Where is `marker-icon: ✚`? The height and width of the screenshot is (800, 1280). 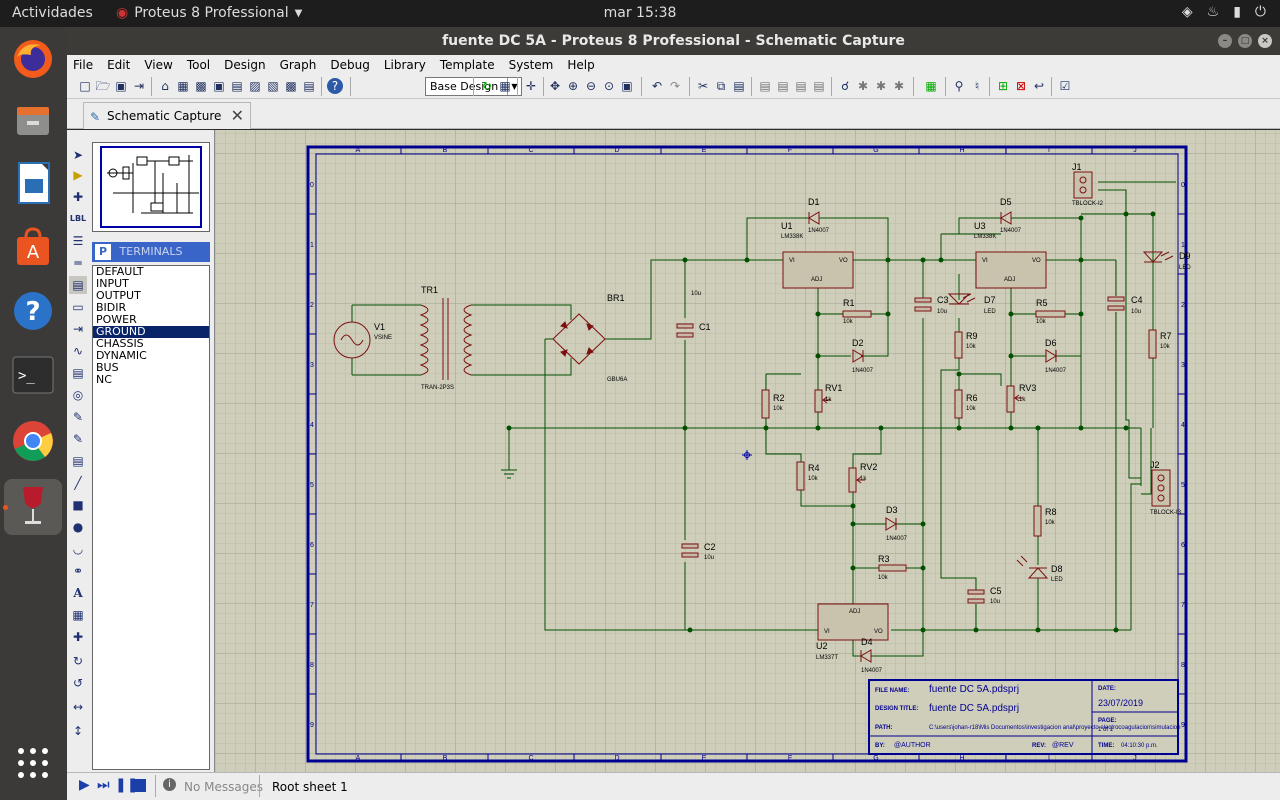 marker-icon: ✚ is located at coordinates (78, 637).